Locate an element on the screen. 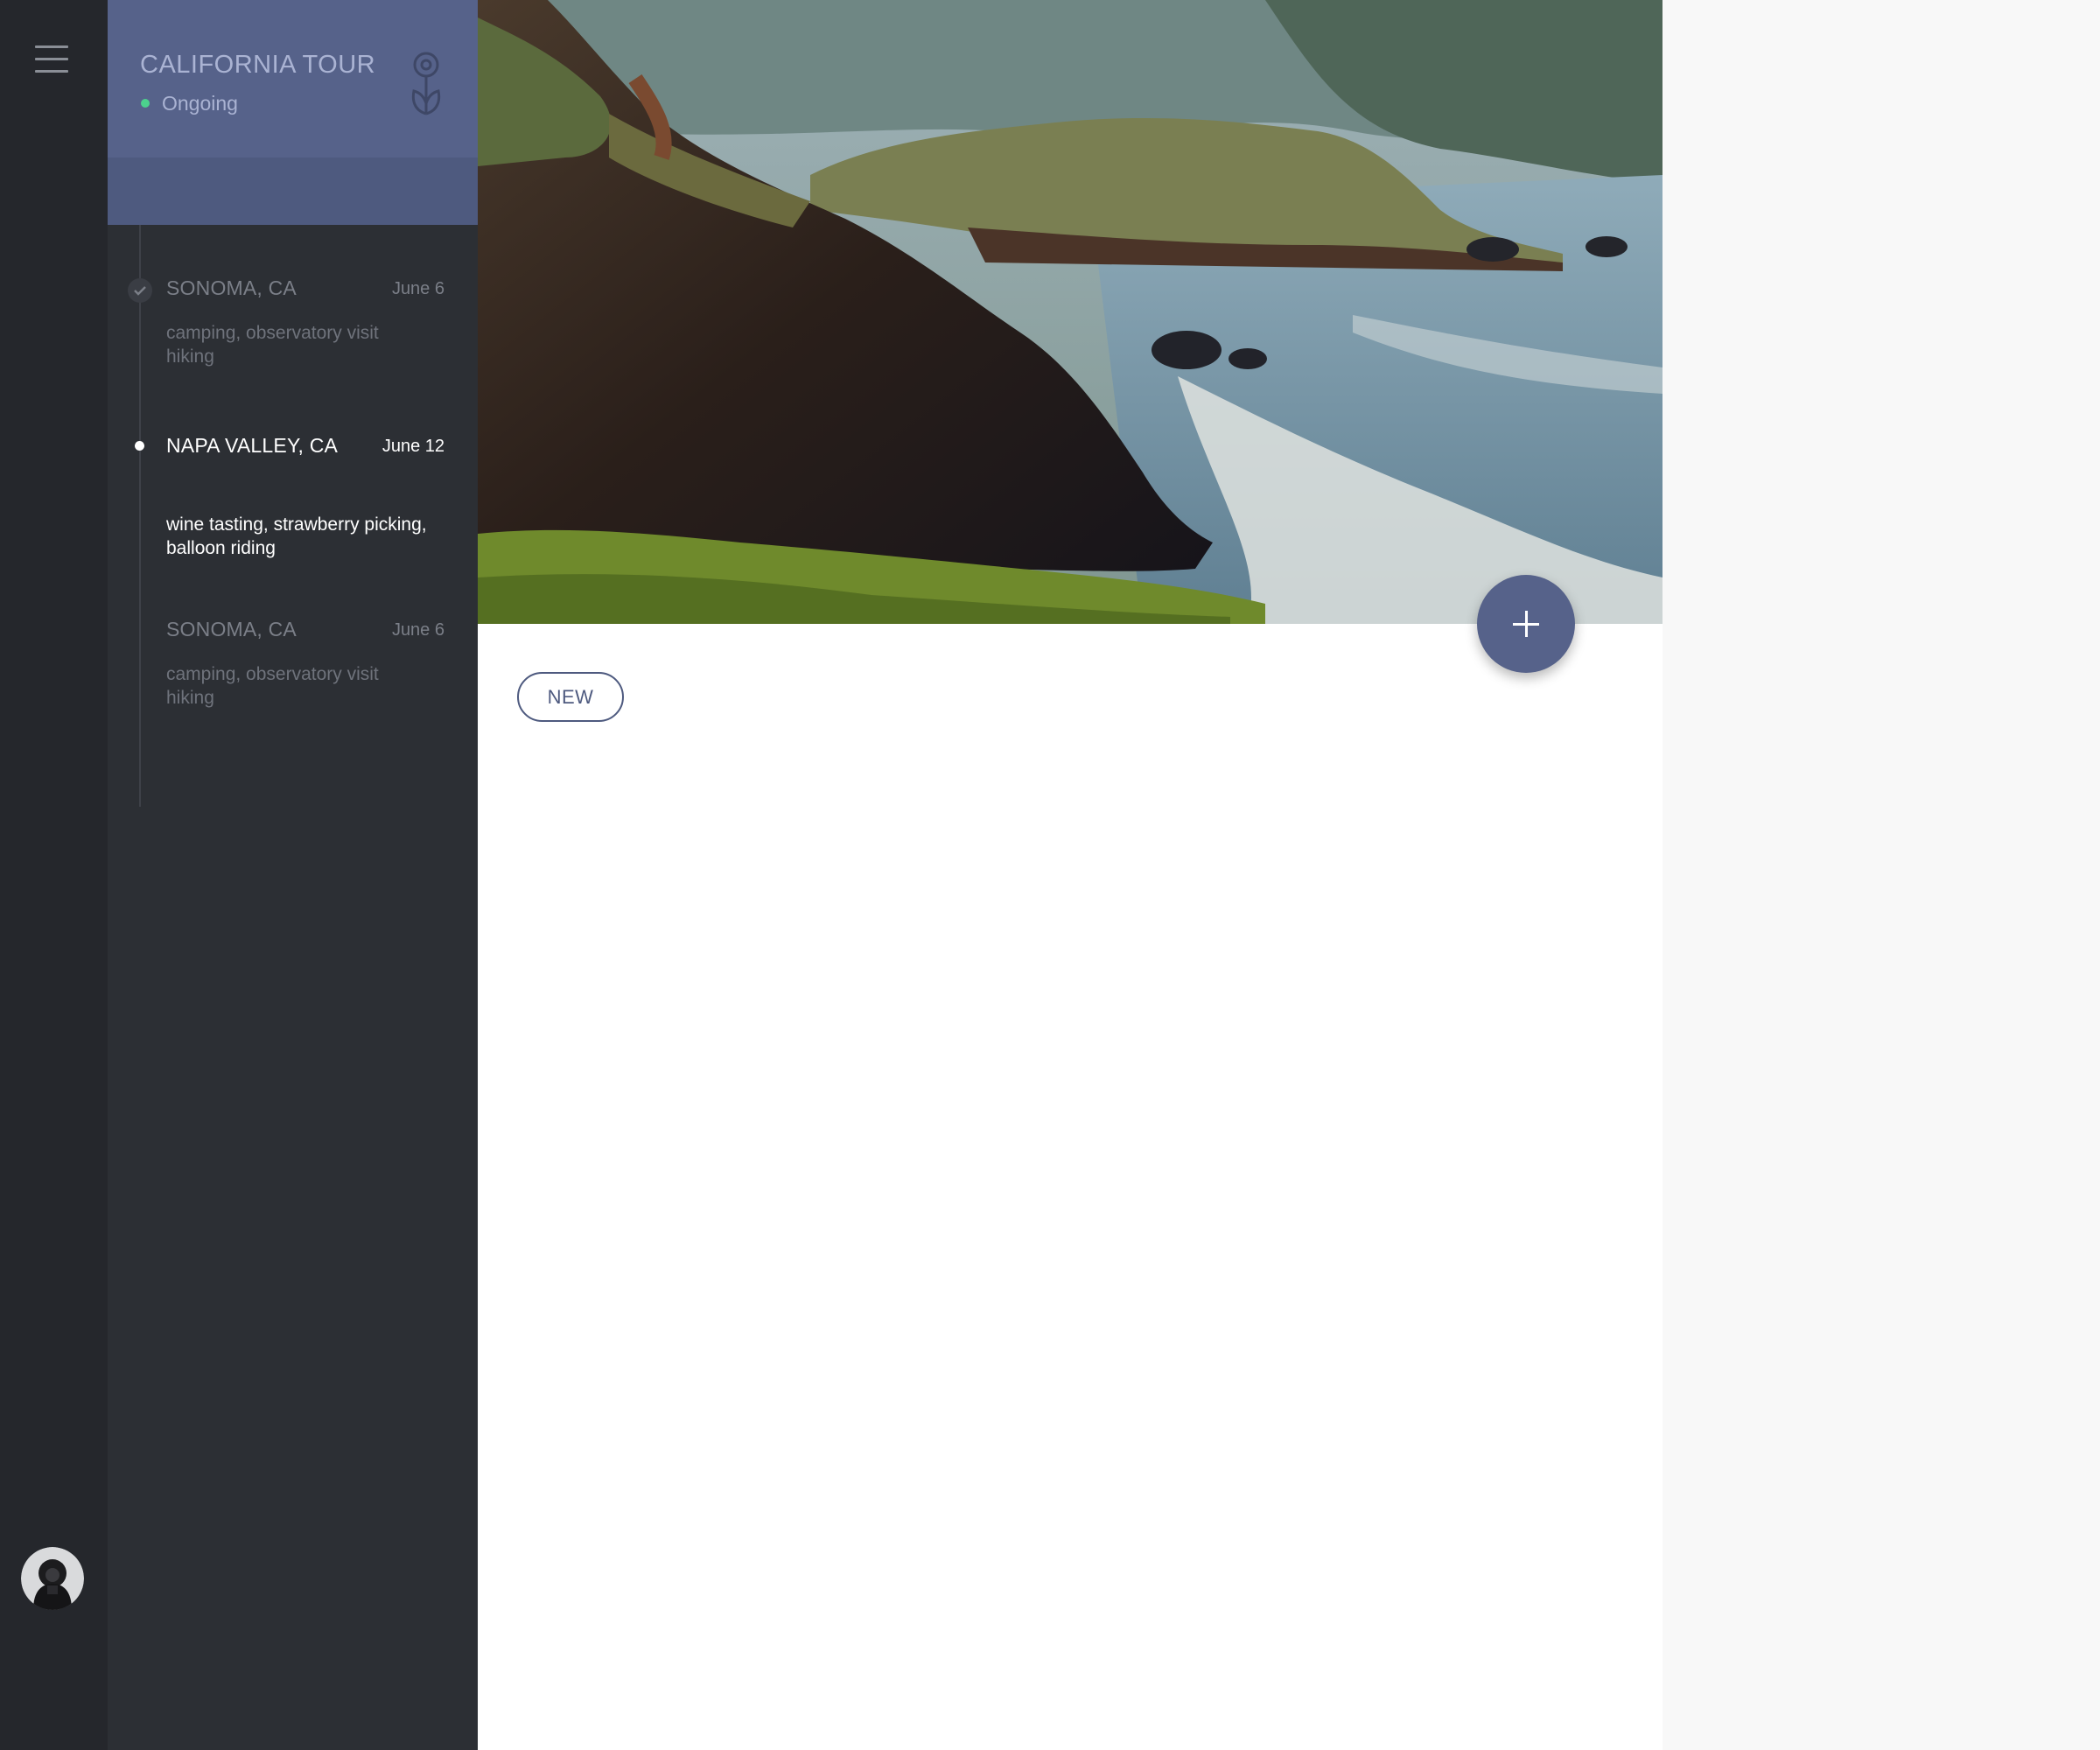  trip-header: CALIFORNIA TOUR Ongoing is located at coordinates (293, 112).